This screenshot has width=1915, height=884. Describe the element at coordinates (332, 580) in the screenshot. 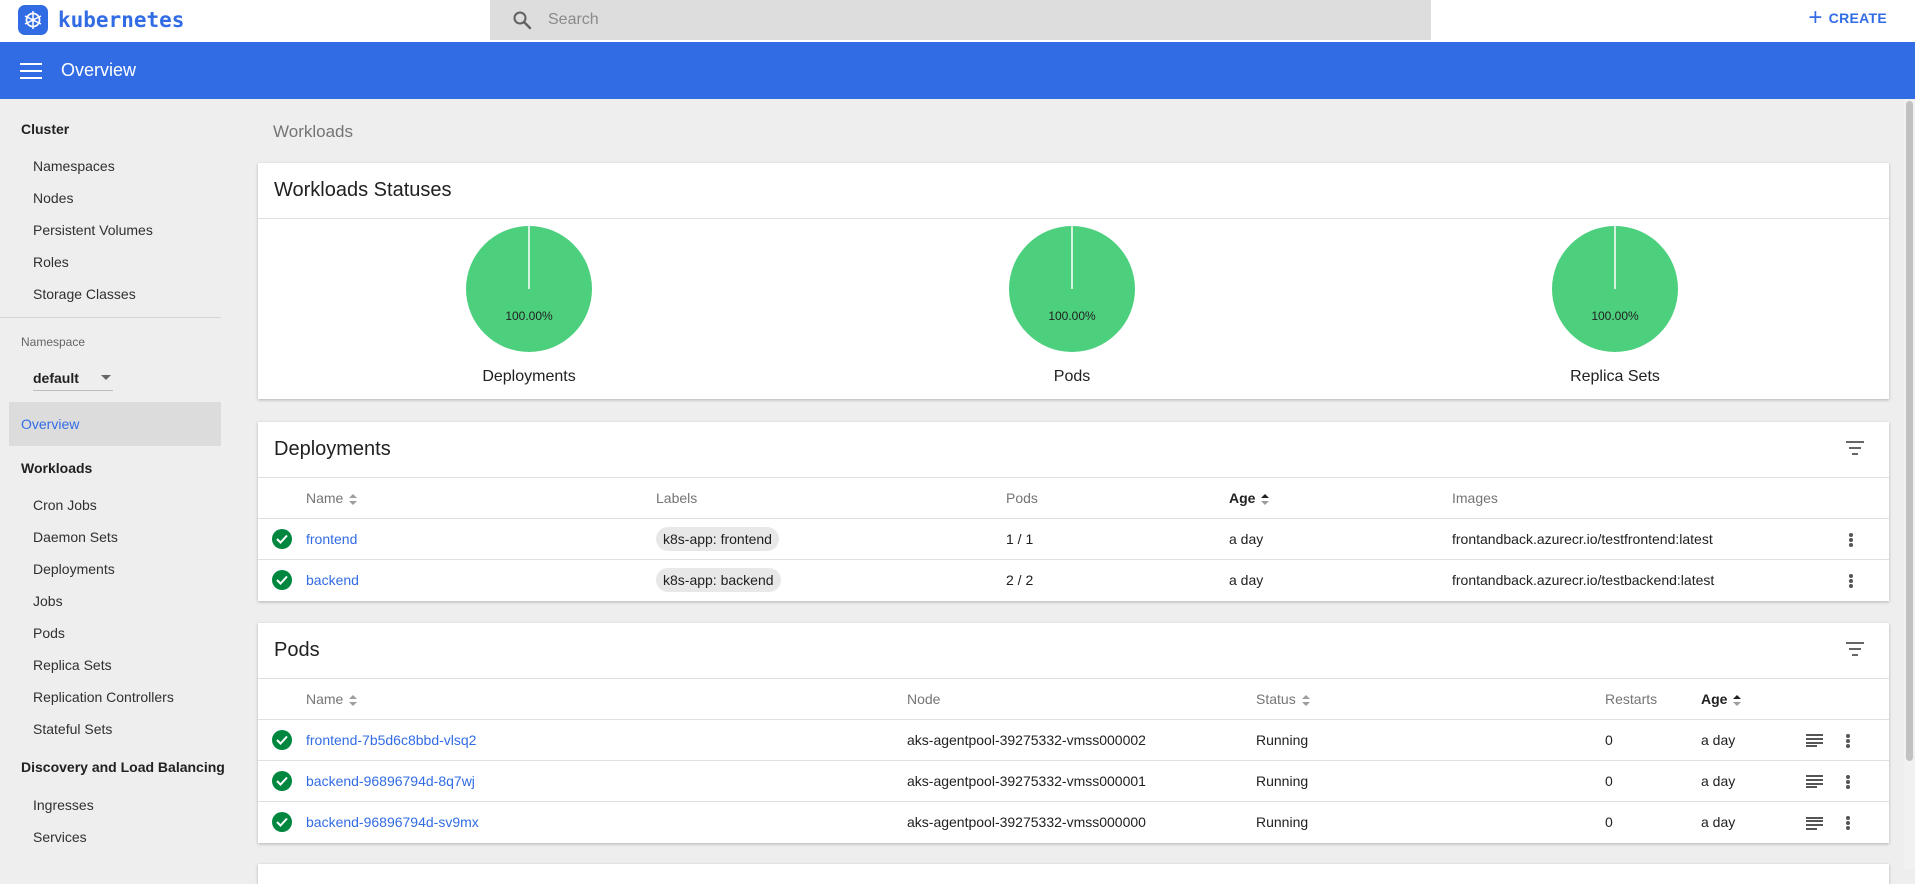

I see `deployment-name-link: backend` at that location.